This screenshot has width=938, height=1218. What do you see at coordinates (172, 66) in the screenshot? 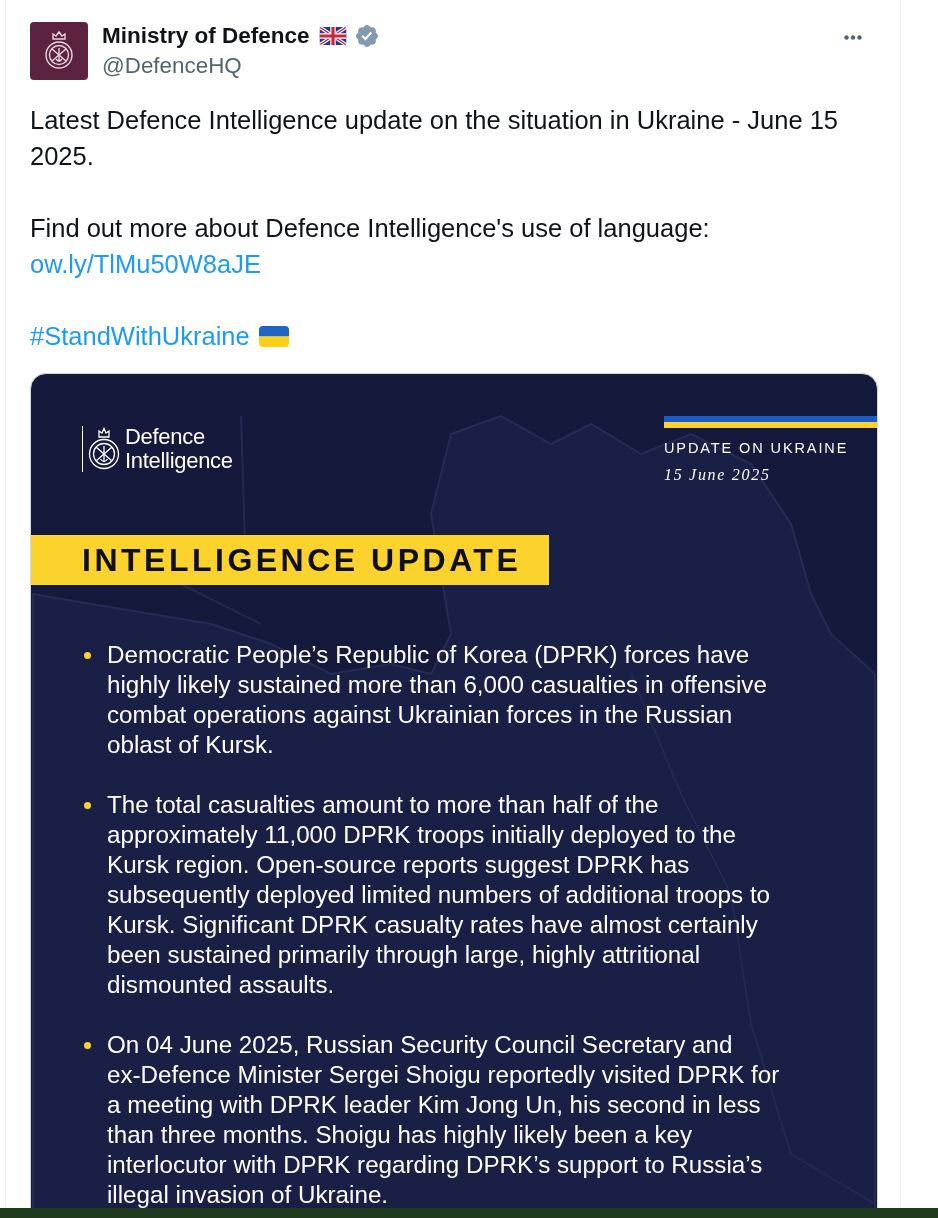
I see `account-handle: @DefenceHQ` at bounding box center [172, 66].